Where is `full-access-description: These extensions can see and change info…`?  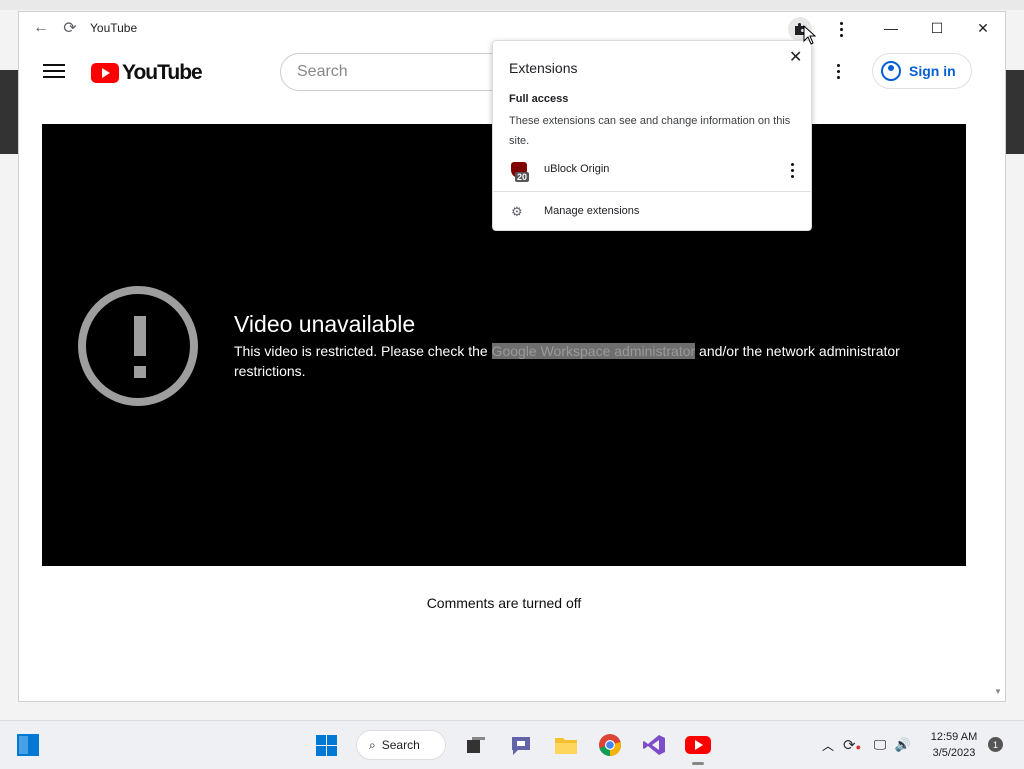
full-access-description: These extensions can see and change info… is located at coordinates (650, 131).